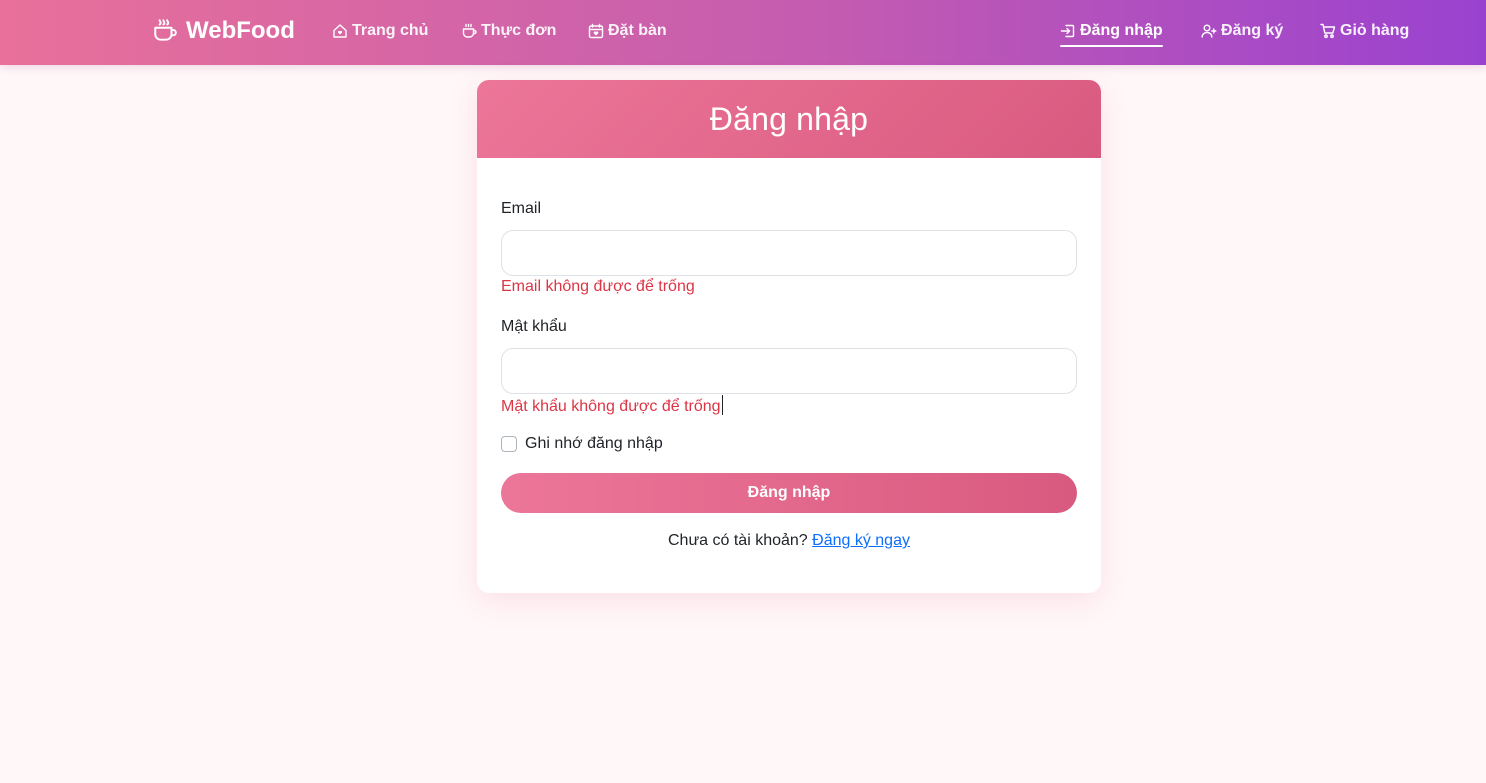  I want to click on remember-me: Ghi nhớ đăng nhập, so click(582, 444).